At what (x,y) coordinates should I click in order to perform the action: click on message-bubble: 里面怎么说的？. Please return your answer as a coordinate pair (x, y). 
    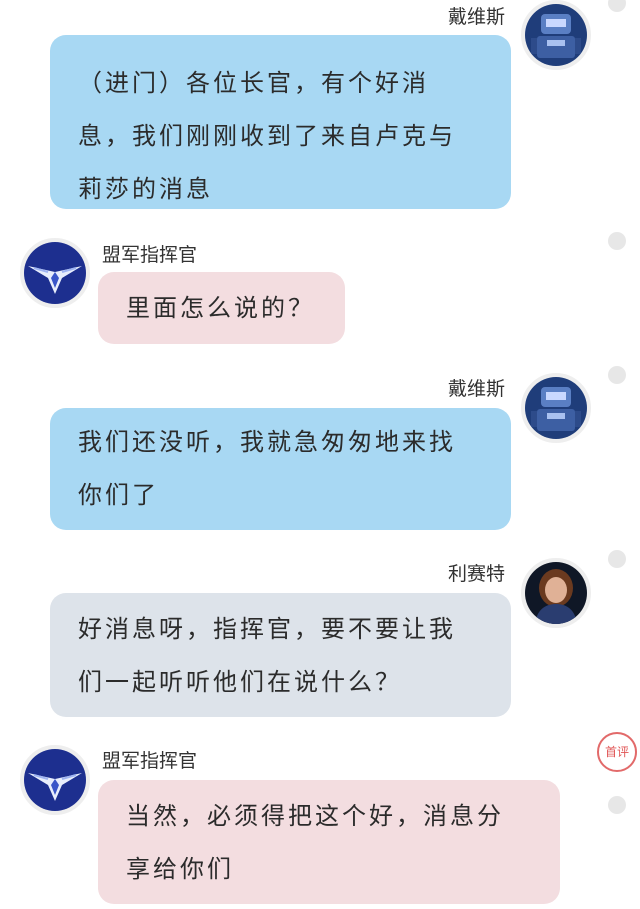
    Looking at the image, I should click on (221, 308).